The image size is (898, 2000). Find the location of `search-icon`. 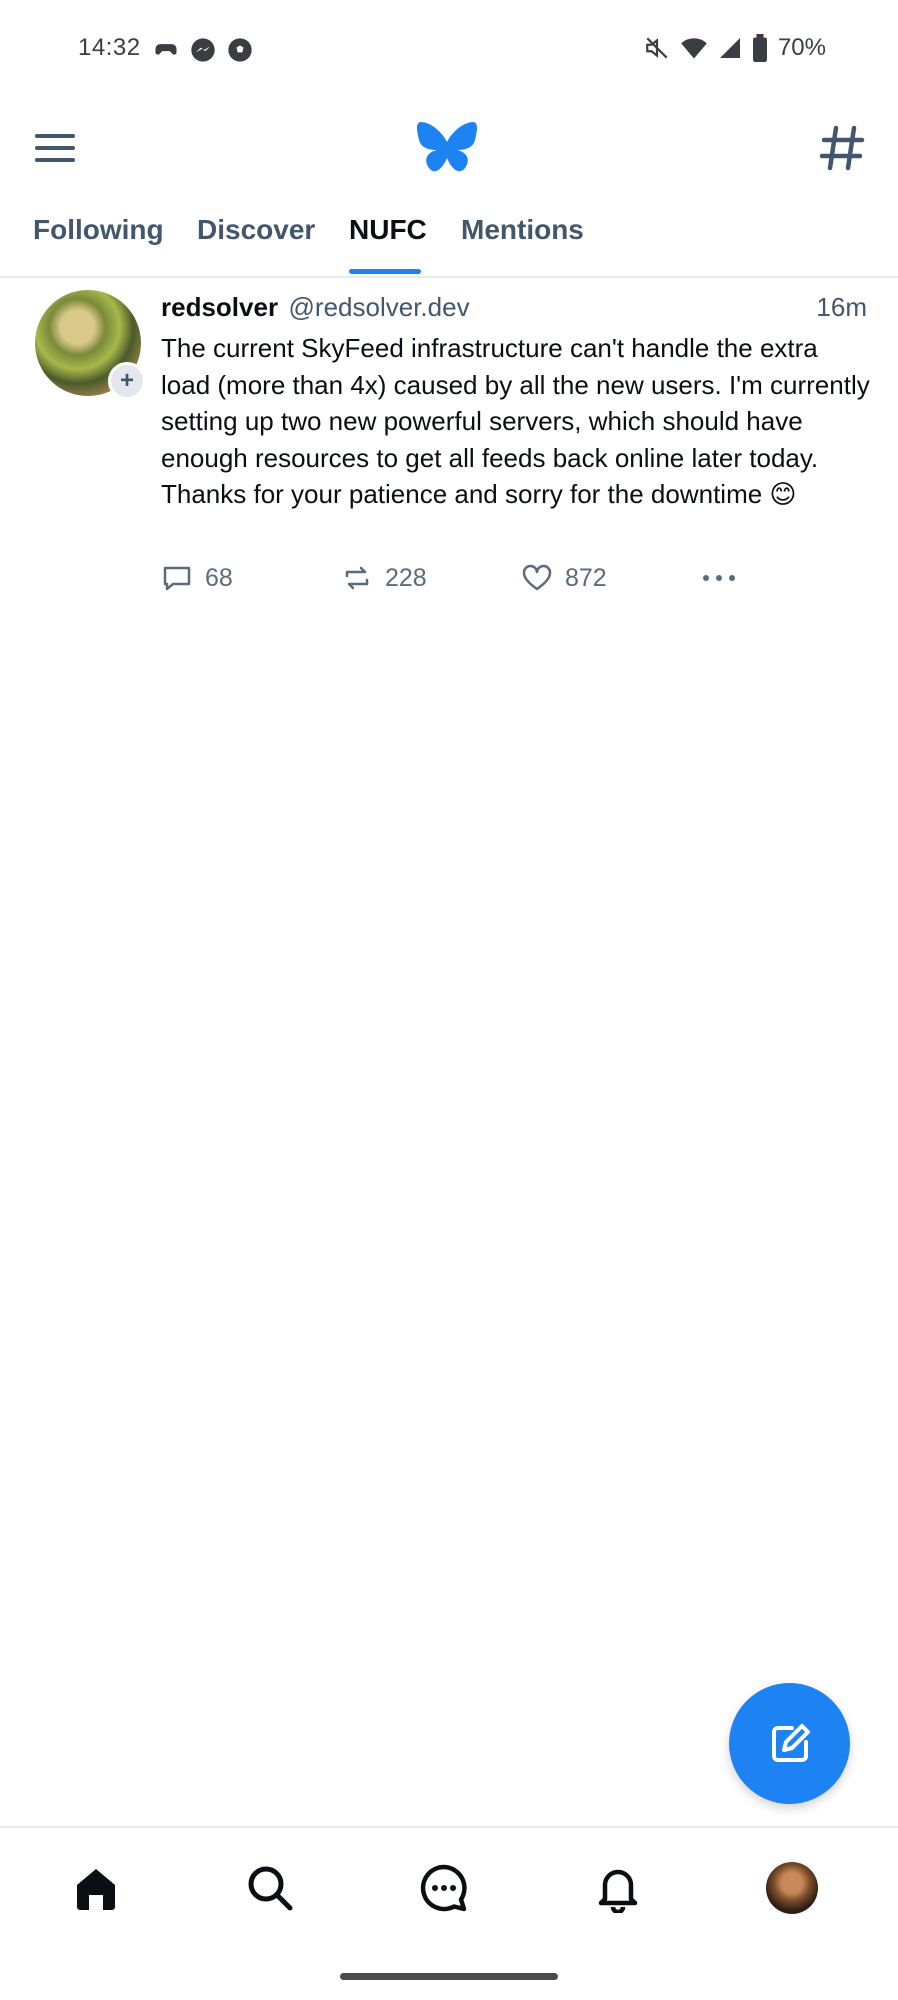

search-icon is located at coordinates (270, 1888).